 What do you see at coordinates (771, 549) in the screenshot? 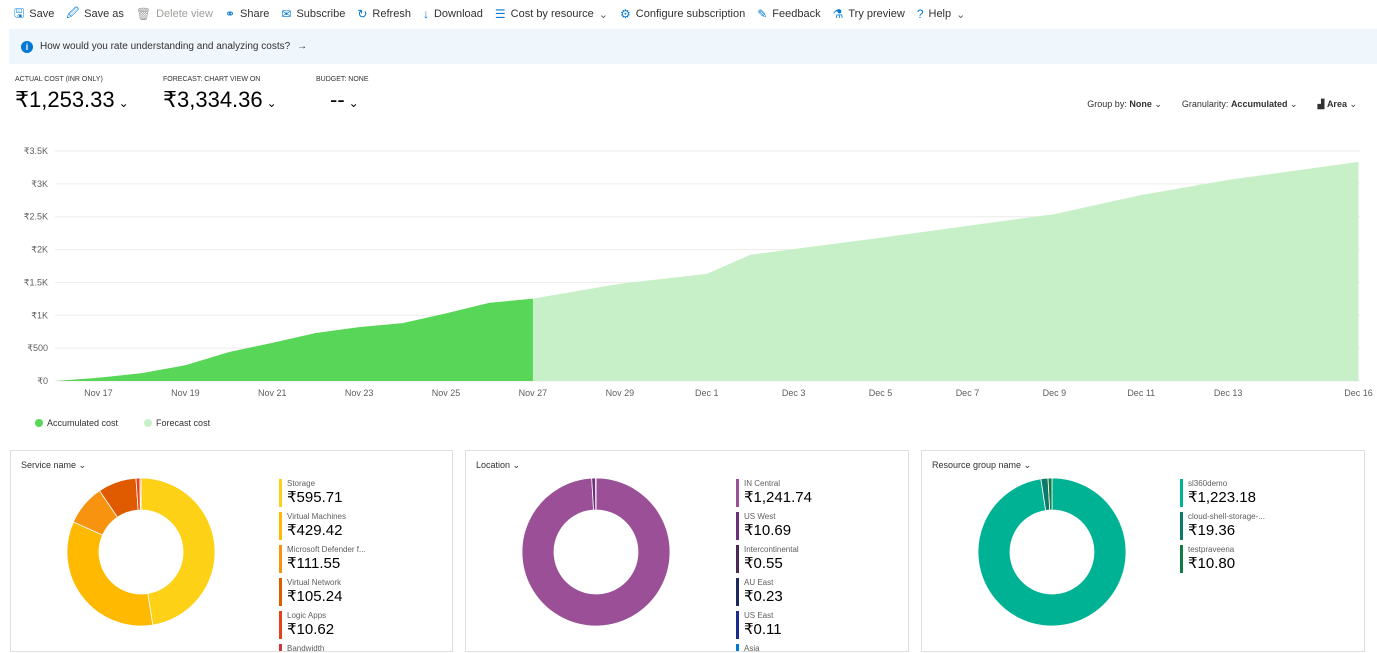
I see `item-name: Intercontinental` at bounding box center [771, 549].